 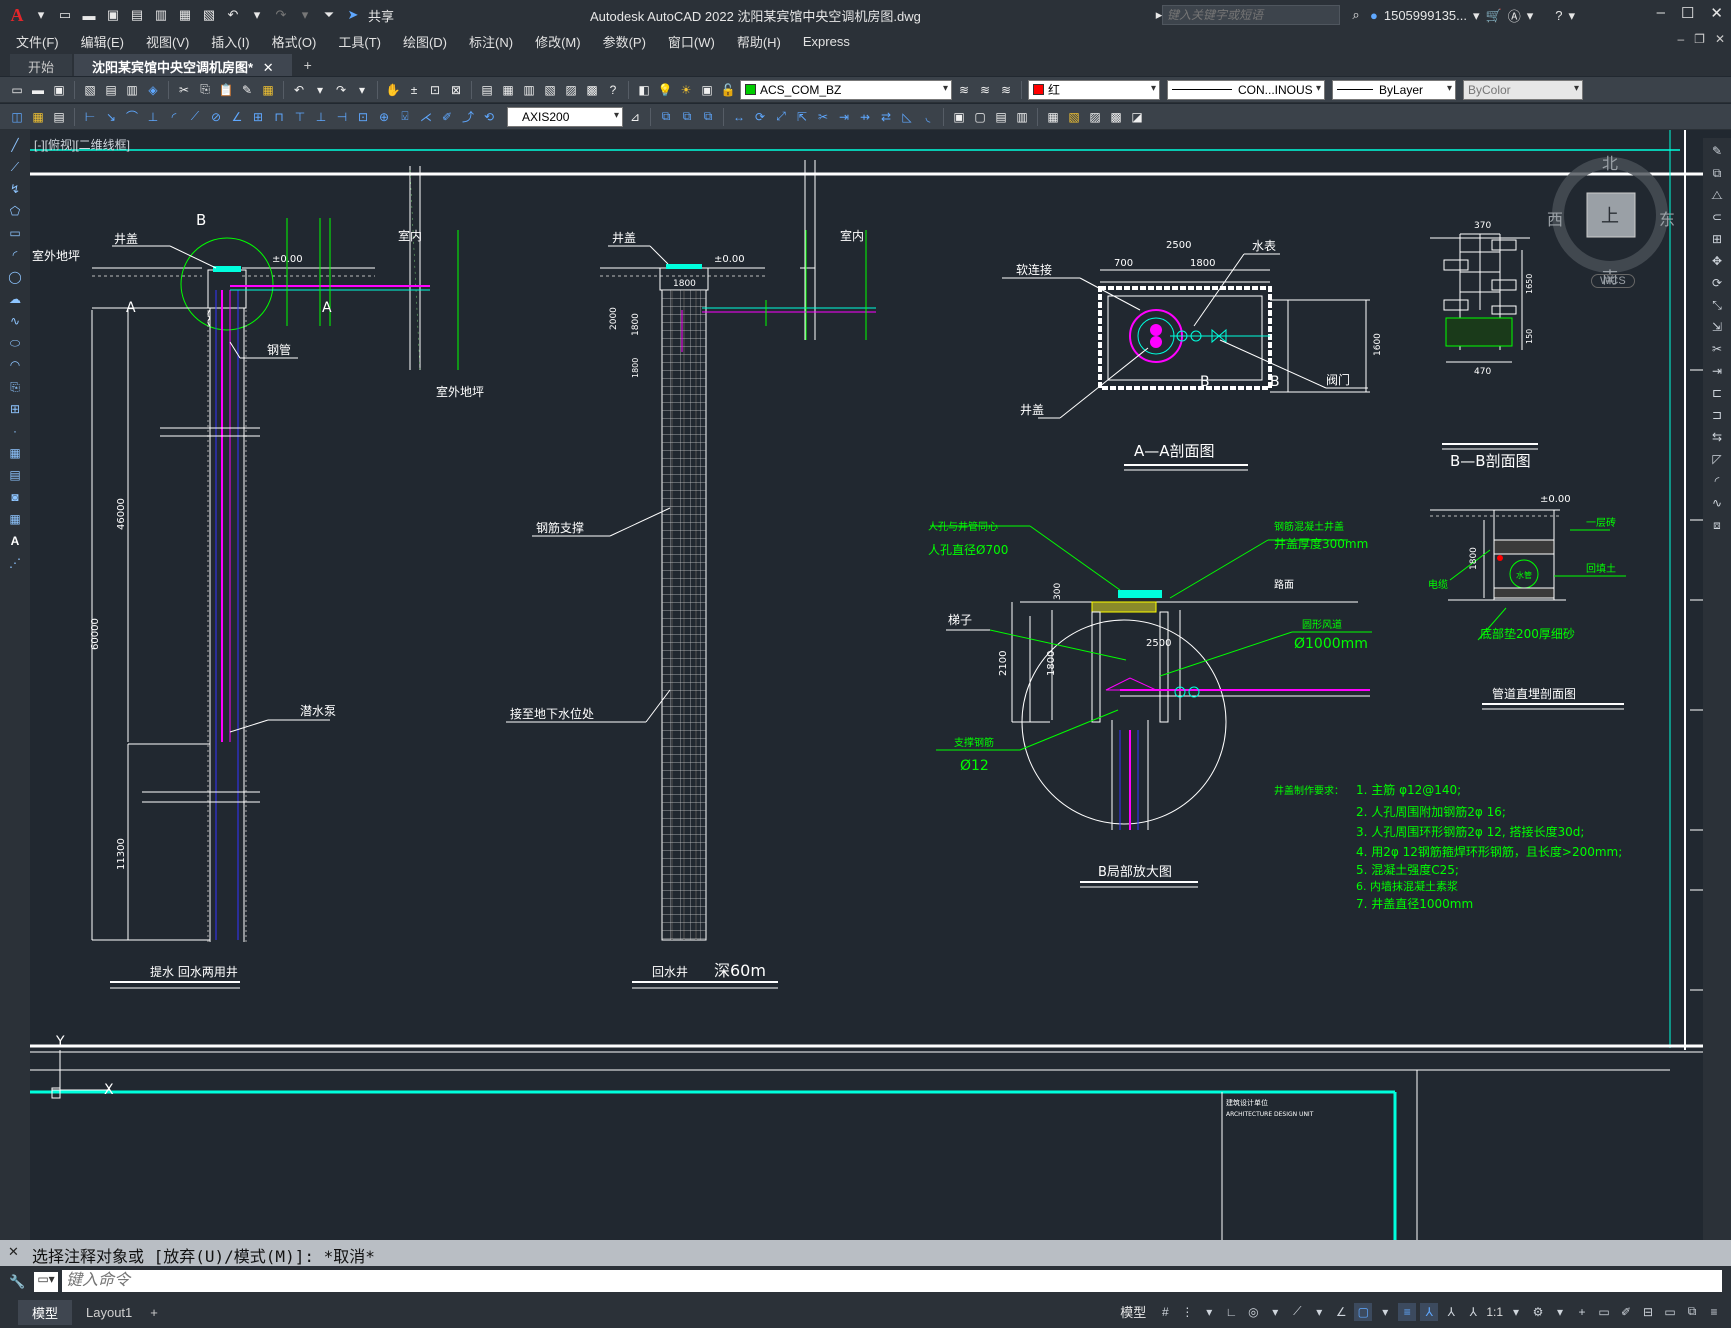 I want to click on add-layout-icon: +, so click(x=154, y=1312).